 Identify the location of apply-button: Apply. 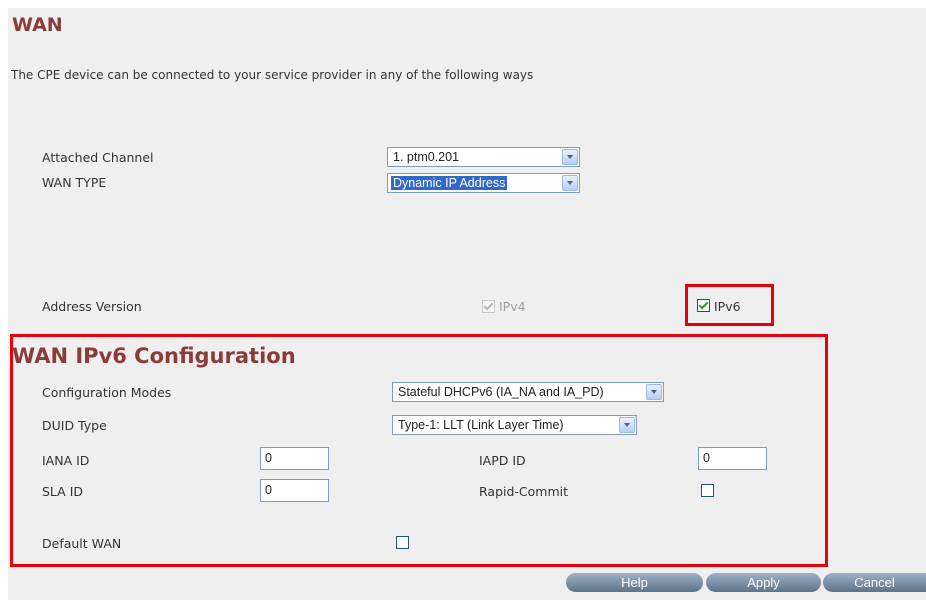
(763, 582).